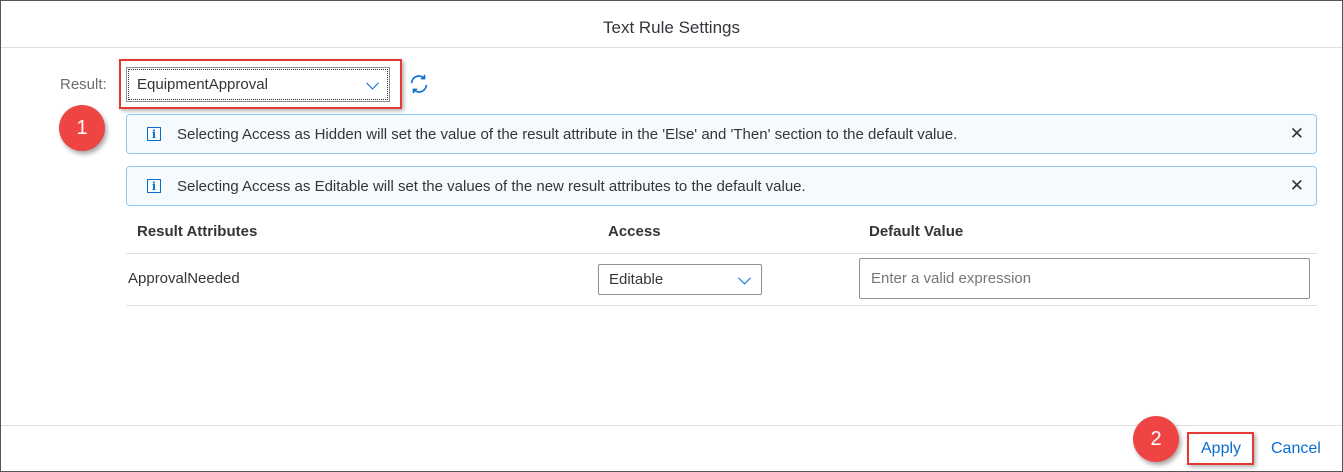  I want to click on result-select: EquipmentApproval, so click(258, 84).